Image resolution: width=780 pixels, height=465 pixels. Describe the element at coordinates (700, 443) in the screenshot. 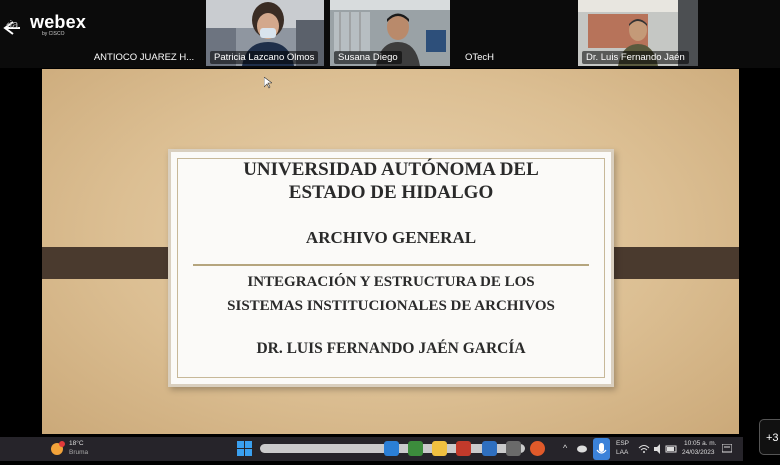

I see `clock-time: 10:05 a. m.` at that location.